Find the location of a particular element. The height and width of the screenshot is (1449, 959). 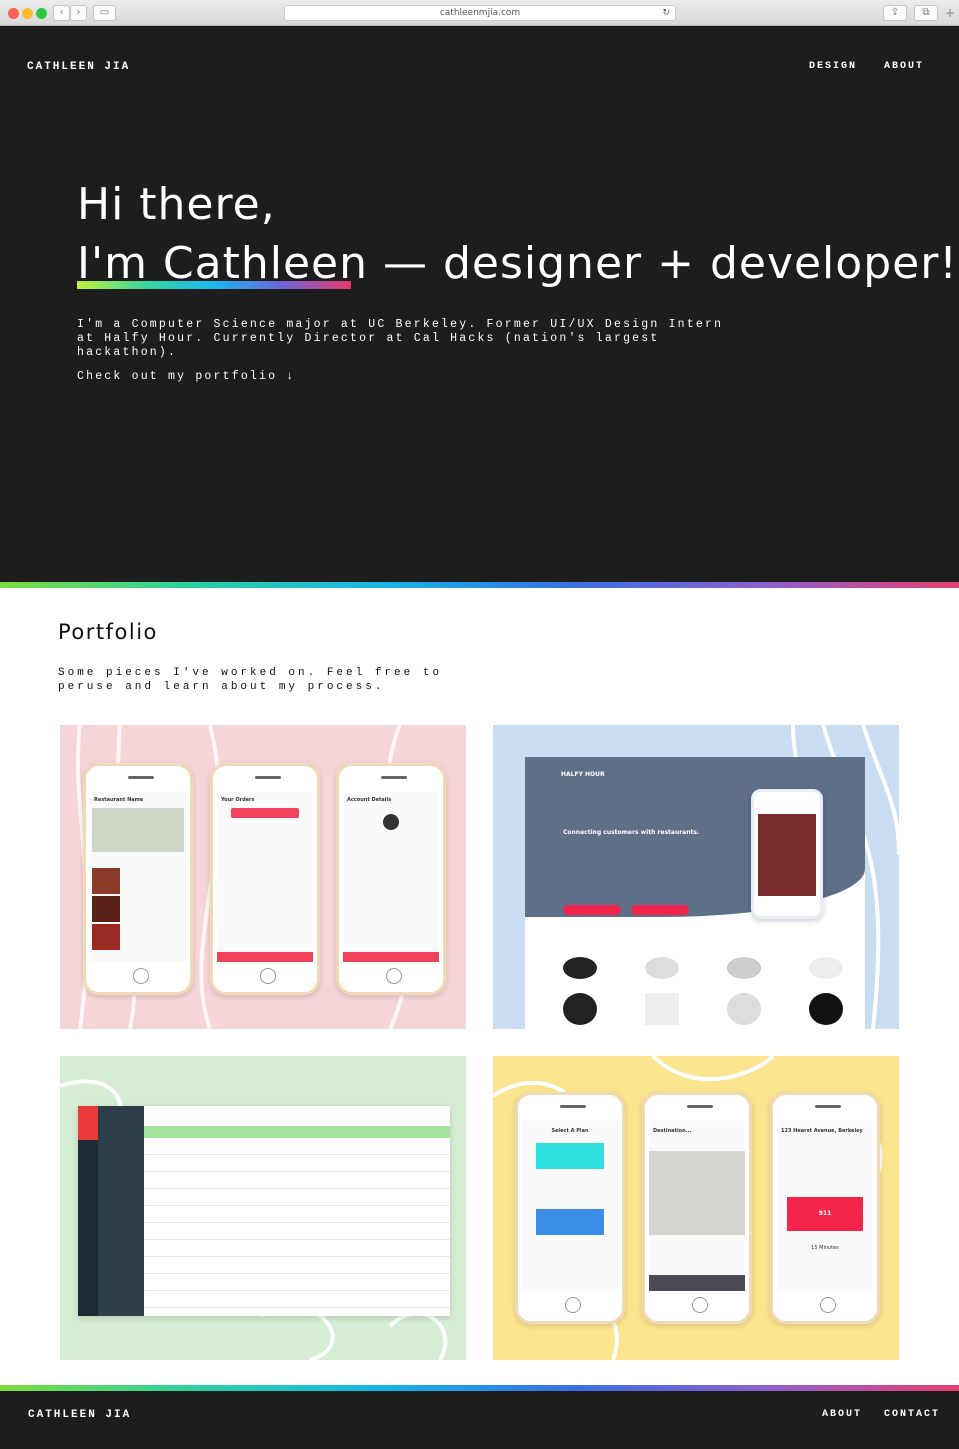

url-text: cathleenmjia.com is located at coordinates (480, 13).